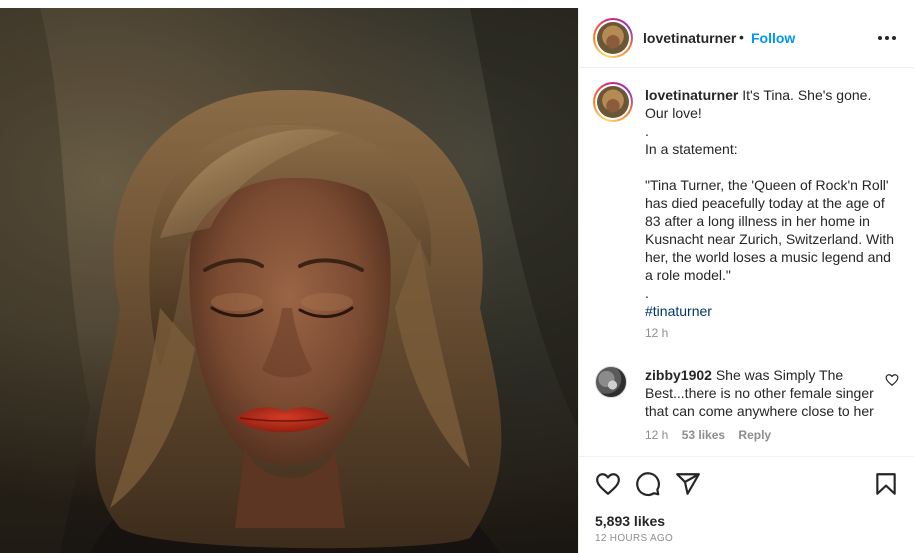 The width and height of the screenshot is (914, 553). What do you see at coordinates (746, 38) in the screenshot?
I see `post-header: lovetinaturner • Follow` at bounding box center [746, 38].